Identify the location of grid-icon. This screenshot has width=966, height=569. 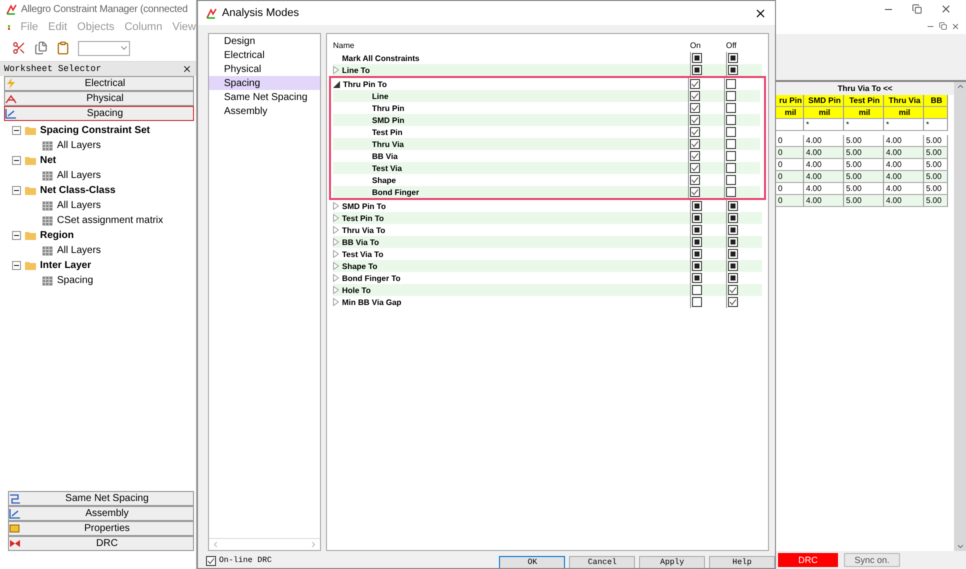
(47, 145).